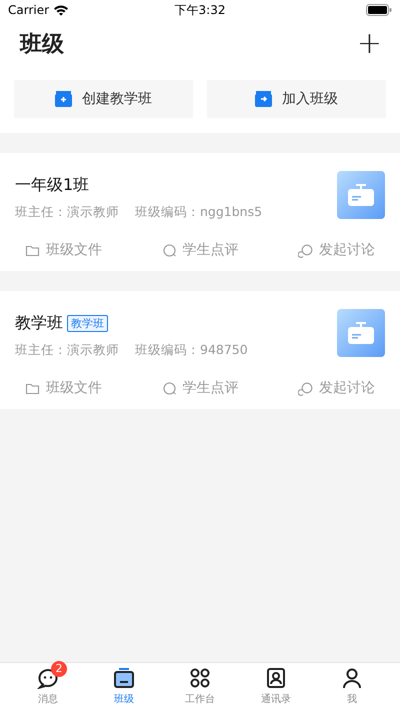 This screenshot has width=400, height=710. Describe the element at coordinates (48, 686) in the screenshot. I see `tab-item: 2 消息` at that location.